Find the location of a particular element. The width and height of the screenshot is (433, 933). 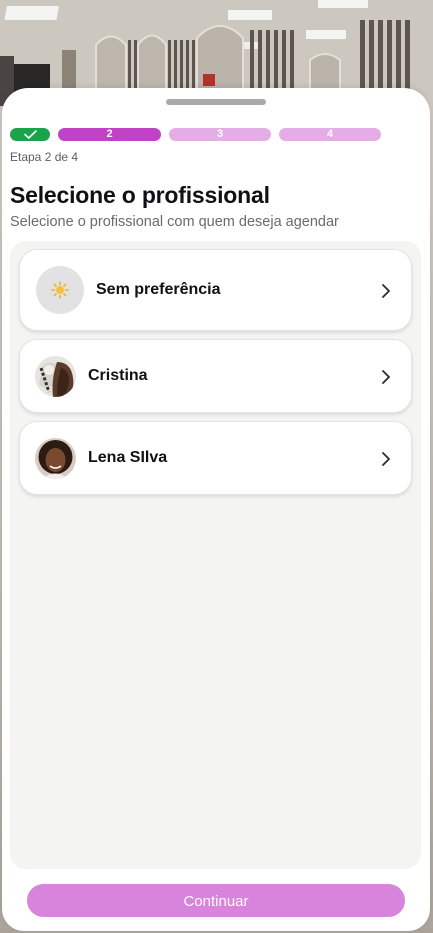

professional-item-cristina: Cristina is located at coordinates (215, 376).